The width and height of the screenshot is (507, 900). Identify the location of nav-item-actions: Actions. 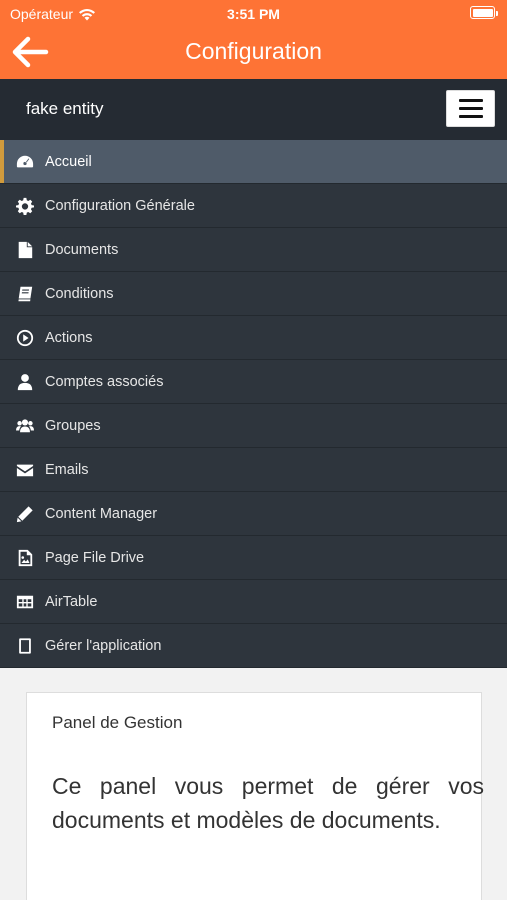
(253, 338).